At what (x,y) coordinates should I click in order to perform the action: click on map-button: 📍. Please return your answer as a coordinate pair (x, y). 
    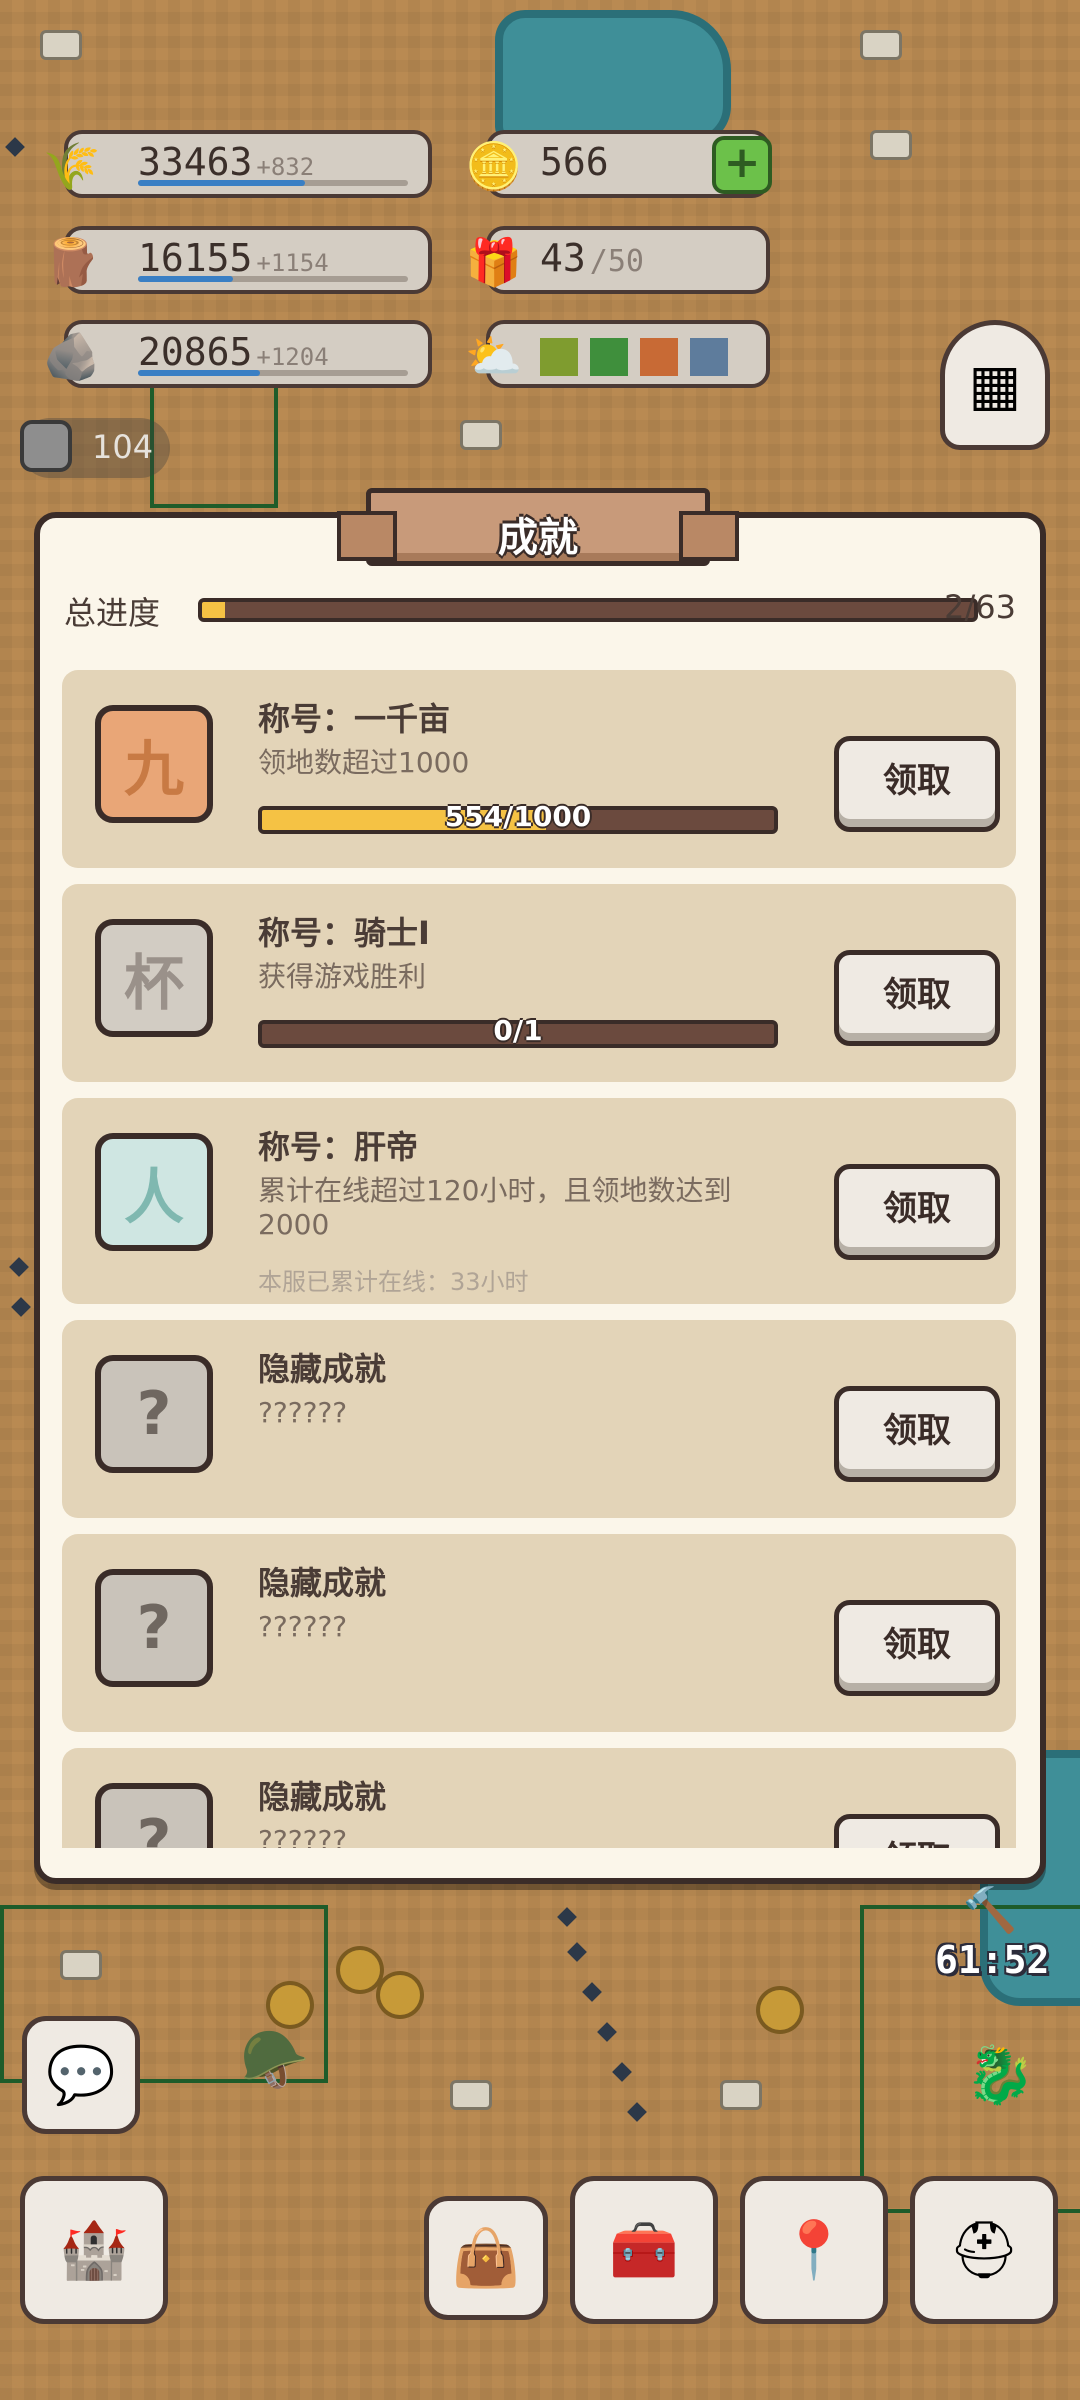
    Looking at the image, I should click on (814, 2250).